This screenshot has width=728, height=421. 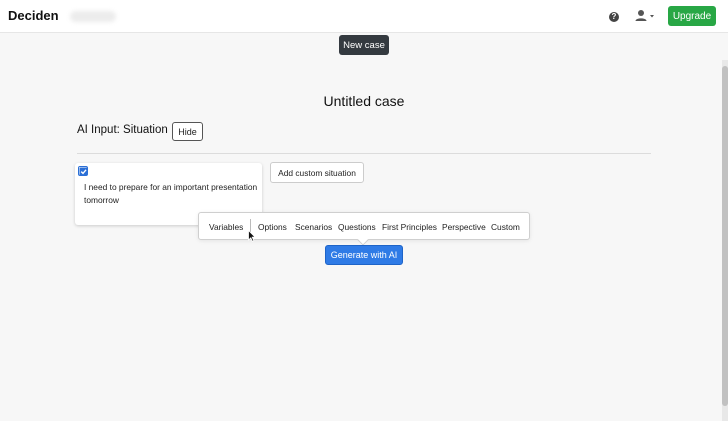 I want to click on chevron-down-icon, so click(x=652, y=16).